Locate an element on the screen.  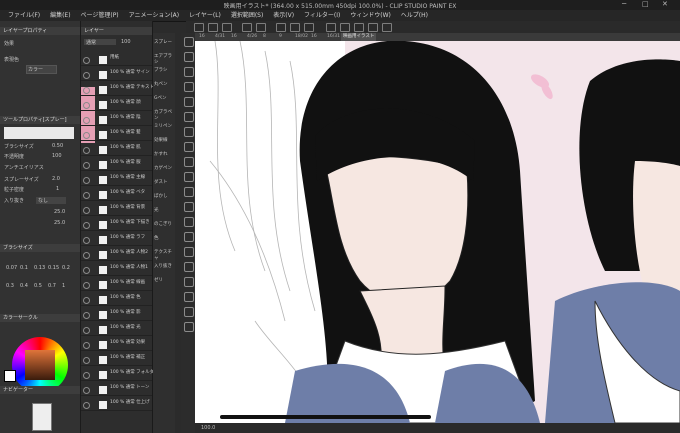
subtool-item: ぼかし is located at coordinates (164, 196).